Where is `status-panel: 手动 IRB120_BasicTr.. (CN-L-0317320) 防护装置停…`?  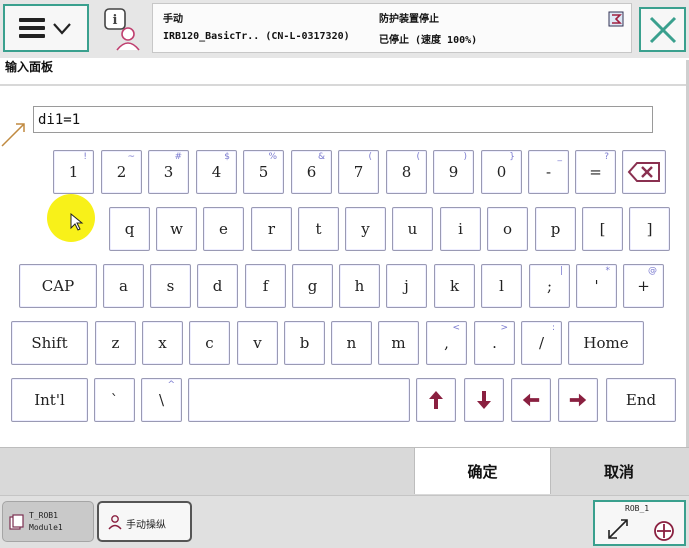
status-panel: 手动 IRB120_BasicTr.. (CN-L-0317320) 防护装置停… is located at coordinates (392, 28).